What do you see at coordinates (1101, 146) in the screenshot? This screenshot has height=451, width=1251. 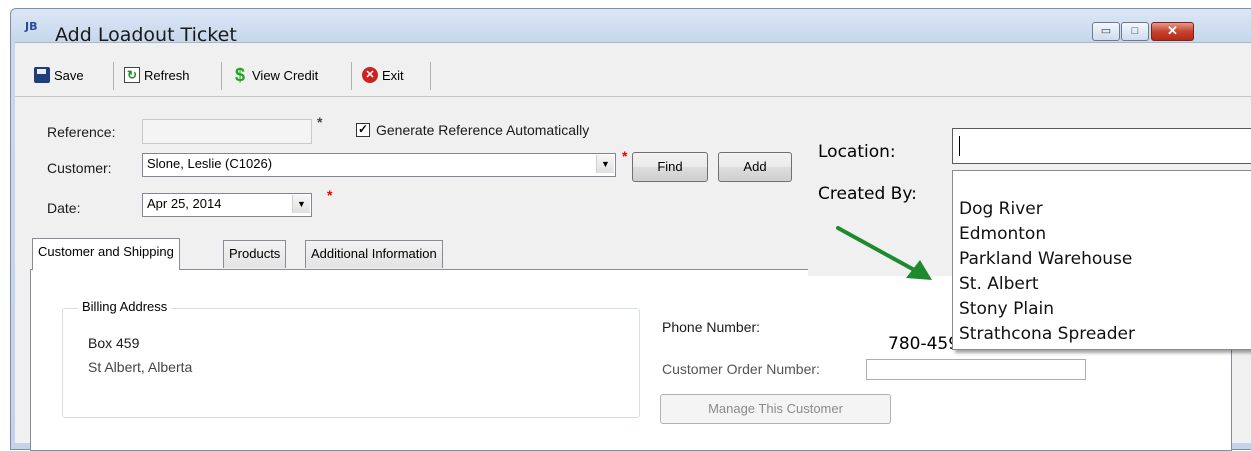 I see `location-input` at bounding box center [1101, 146].